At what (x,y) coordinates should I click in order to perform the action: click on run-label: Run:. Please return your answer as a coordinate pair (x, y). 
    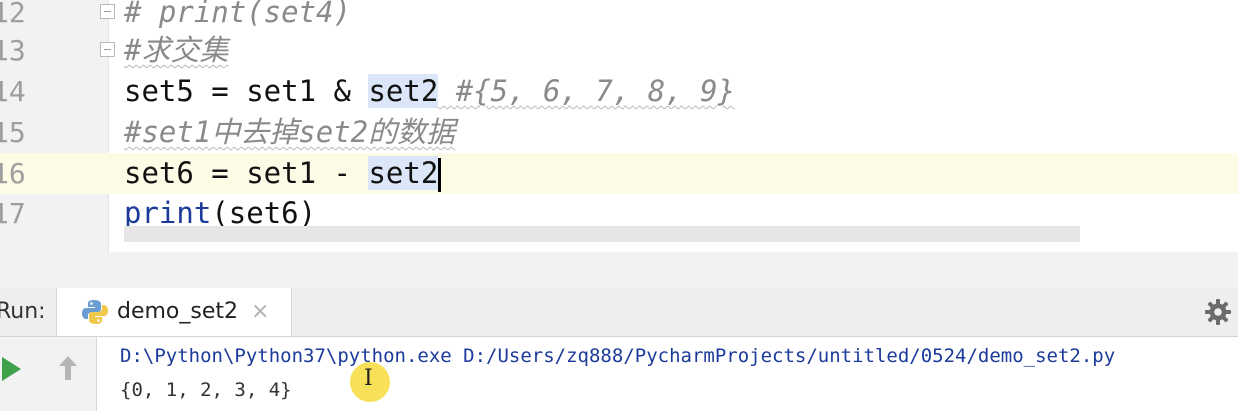
    Looking at the image, I should click on (23, 311).